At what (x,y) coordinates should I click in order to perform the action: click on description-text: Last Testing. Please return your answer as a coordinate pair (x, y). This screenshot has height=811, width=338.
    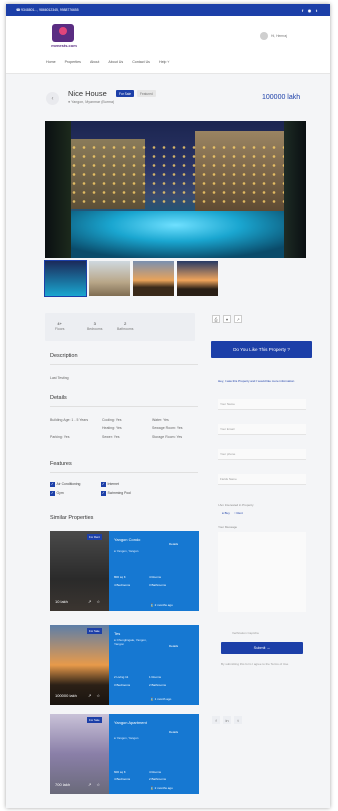
    Looking at the image, I should click on (59, 378).